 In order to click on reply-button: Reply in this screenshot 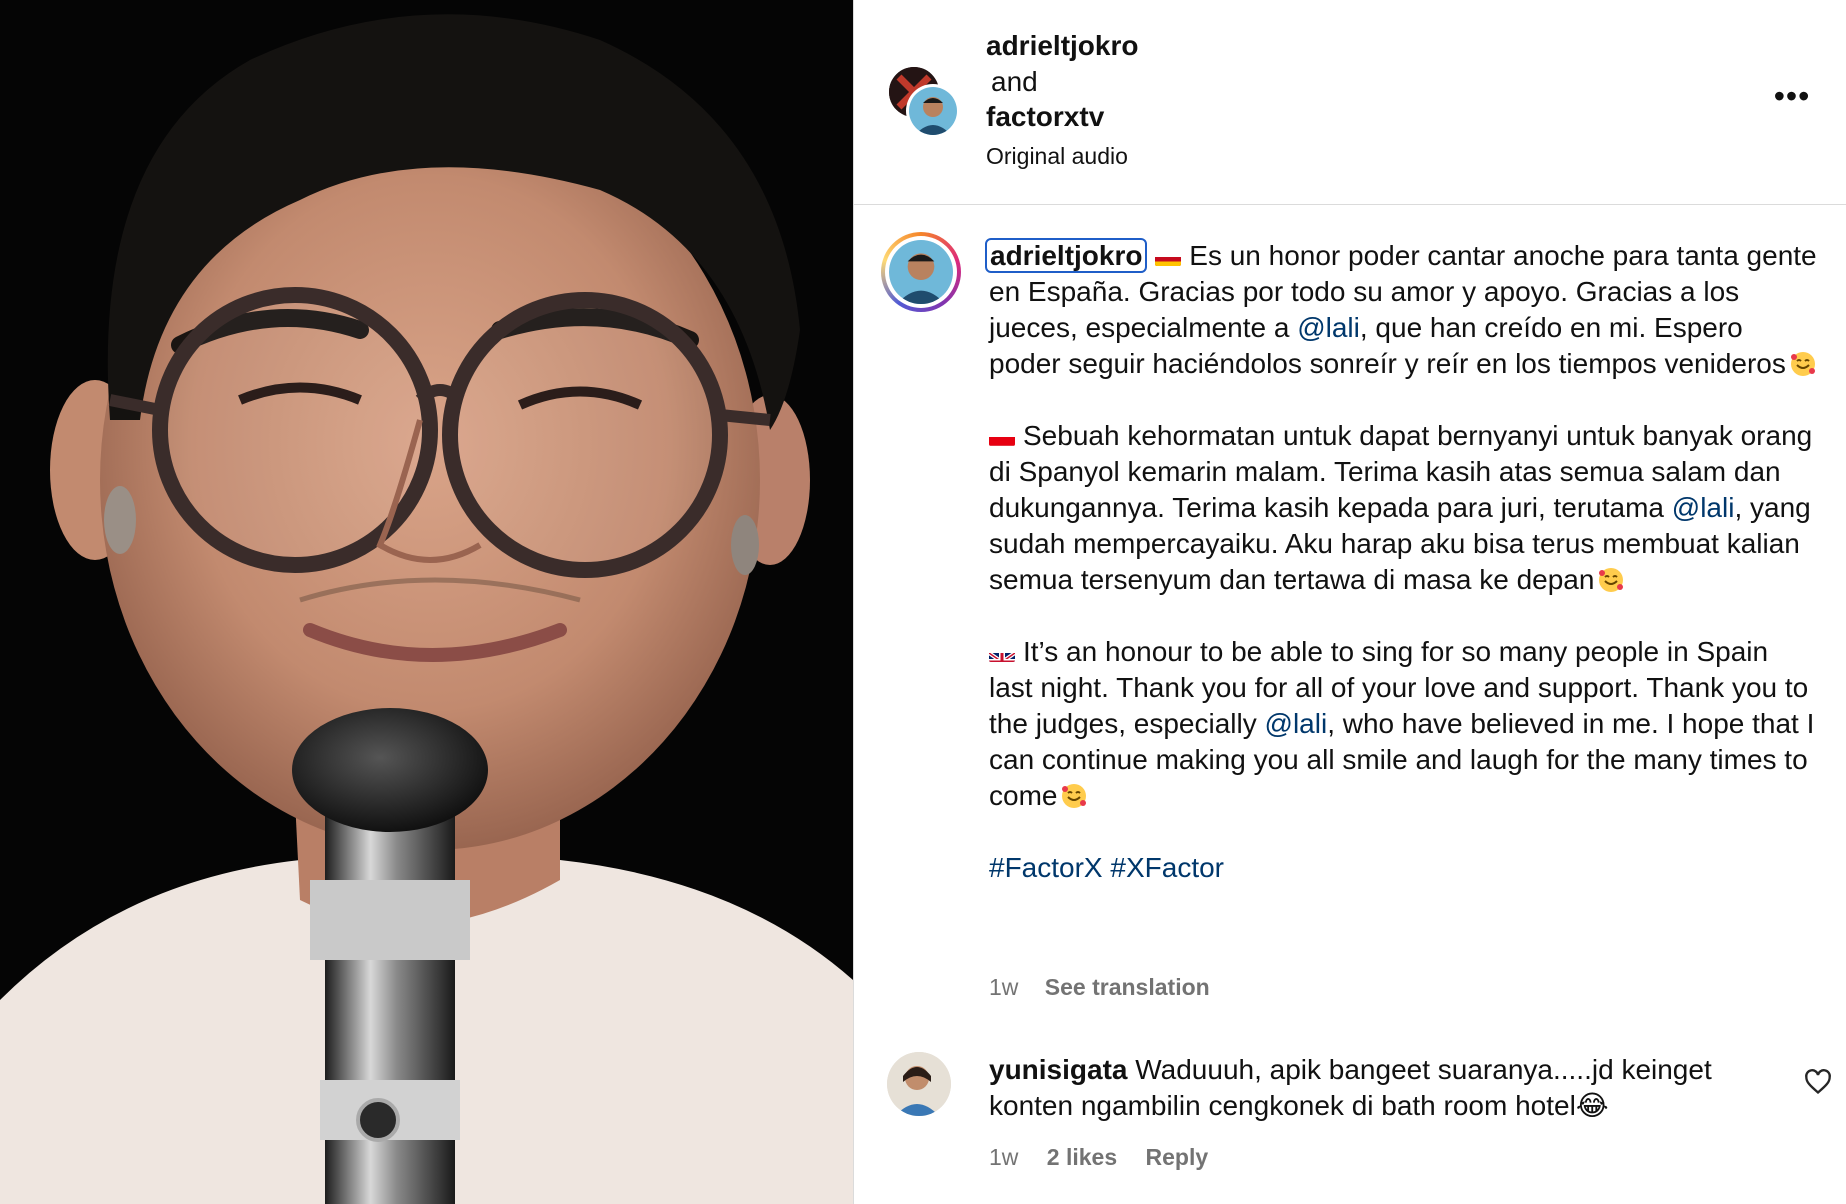, I will do `click(1177, 1157)`.